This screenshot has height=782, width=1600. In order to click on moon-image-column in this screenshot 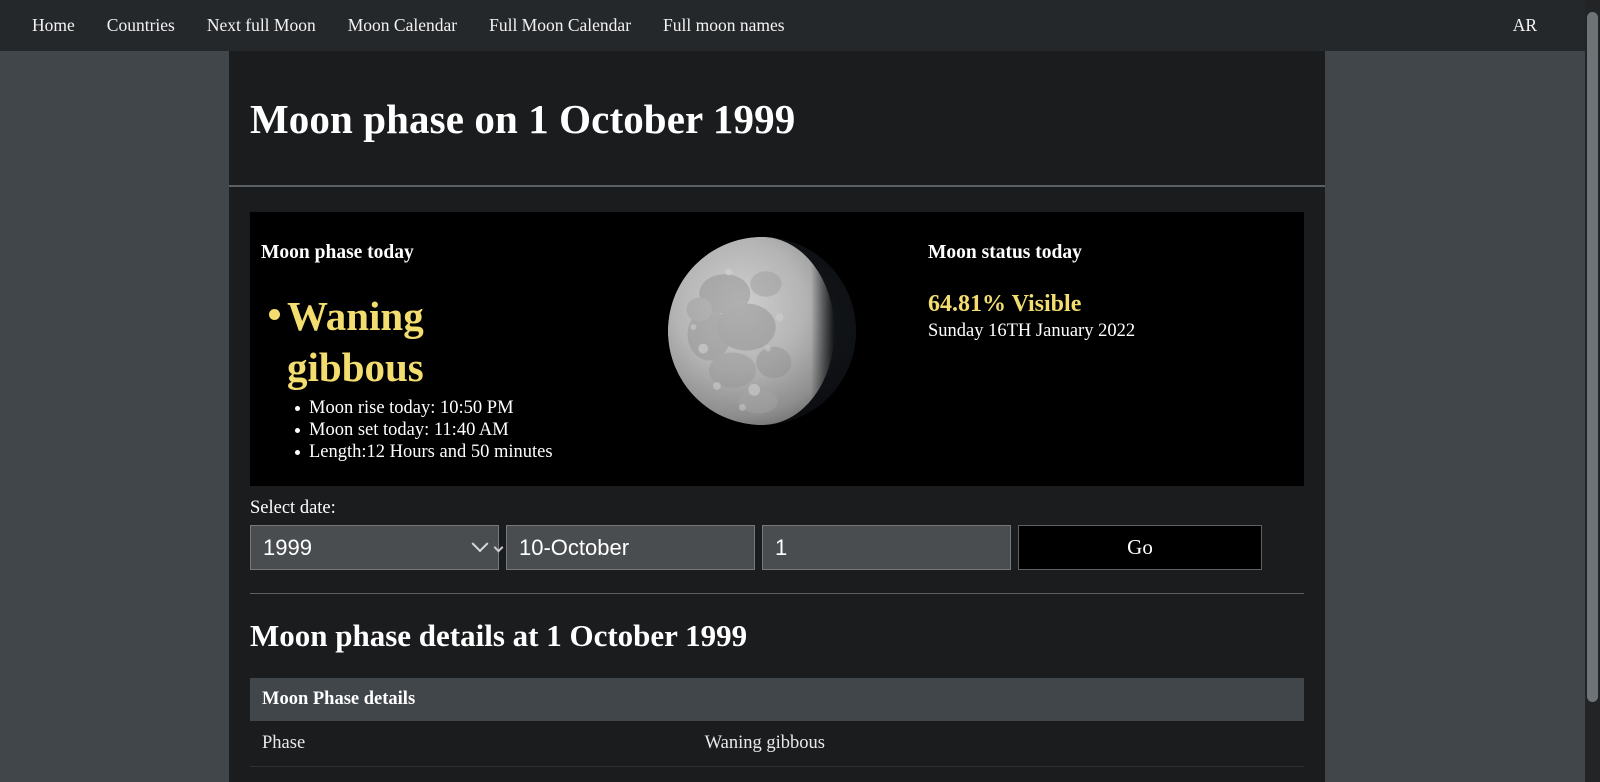, I will do `click(777, 349)`.